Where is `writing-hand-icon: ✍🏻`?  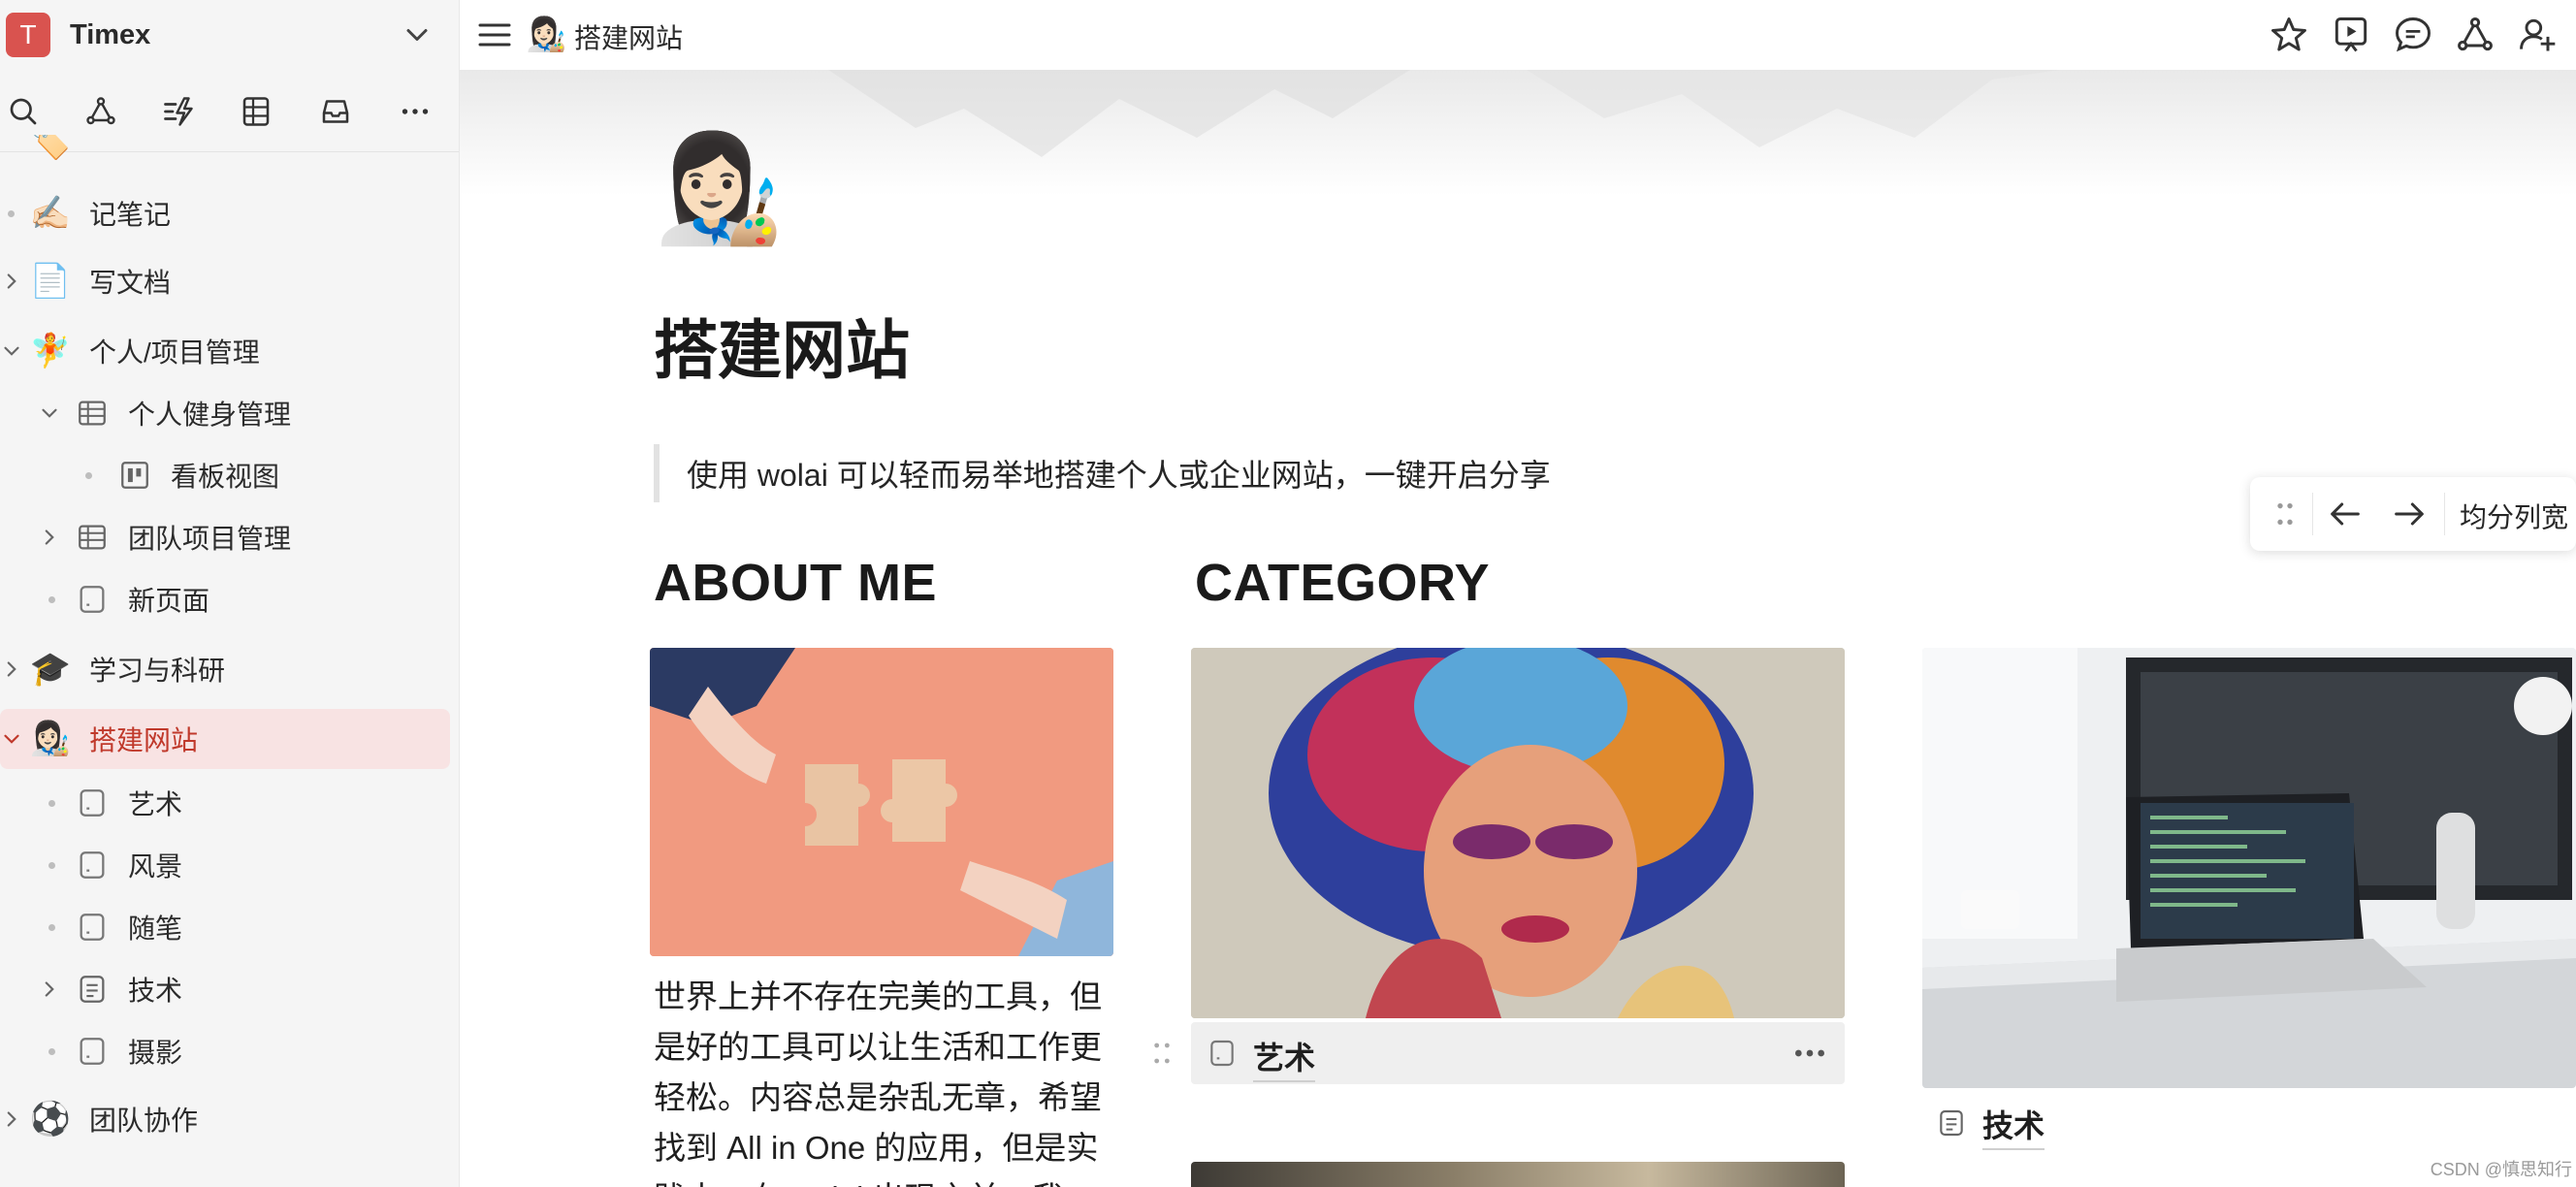
writing-hand-icon: ✍🏻 is located at coordinates (50, 213).